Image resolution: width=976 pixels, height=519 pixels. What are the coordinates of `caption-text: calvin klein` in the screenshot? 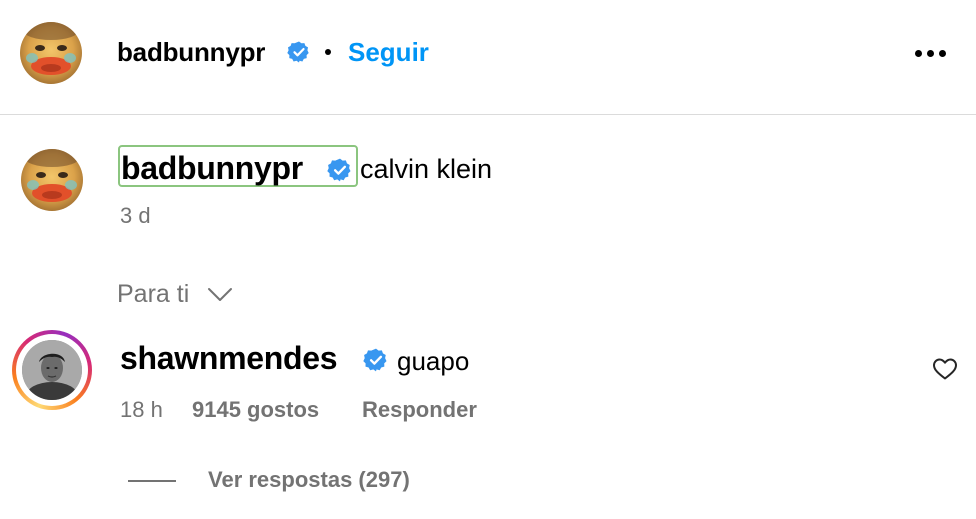 It's located at (426, 169).